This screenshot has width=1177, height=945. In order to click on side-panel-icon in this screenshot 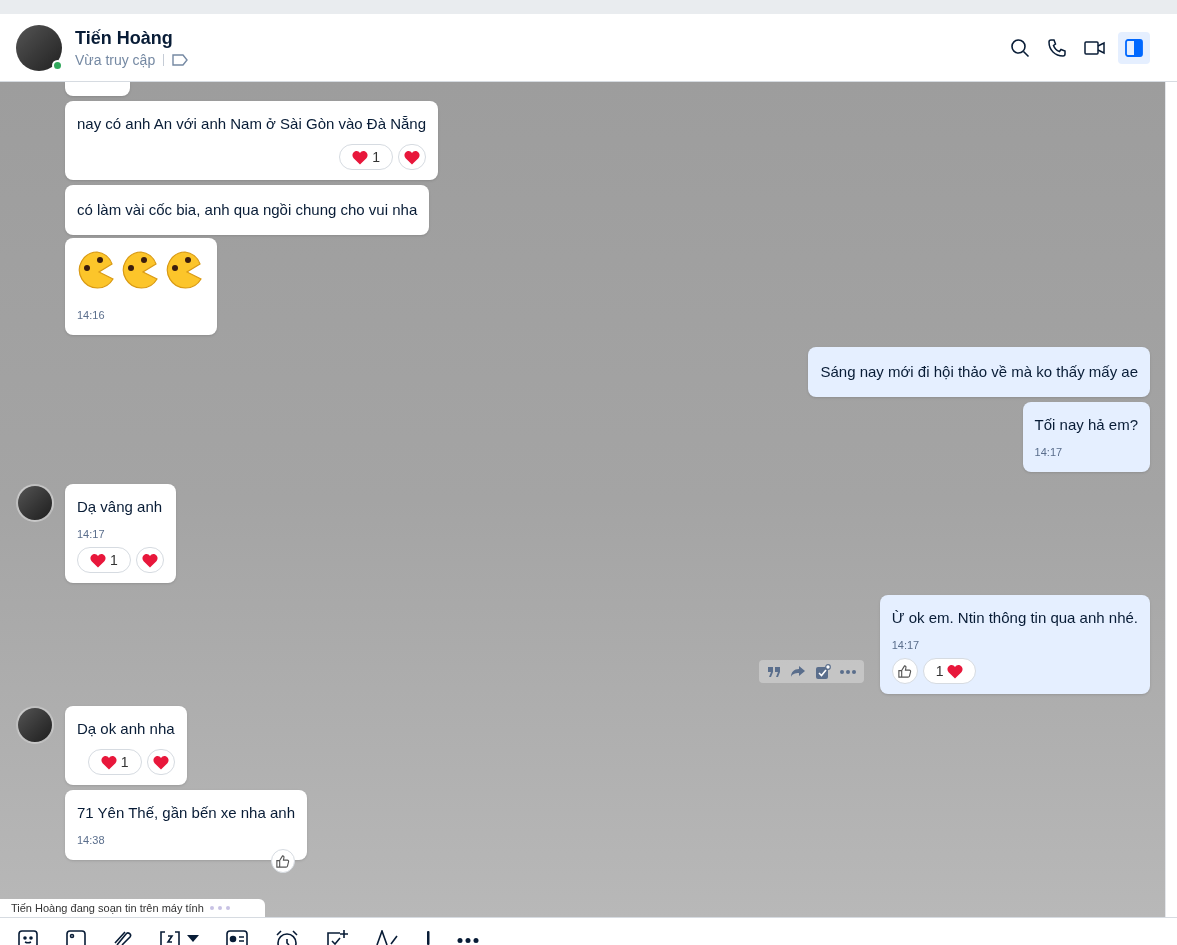, I will do `click(1134, 47)`.